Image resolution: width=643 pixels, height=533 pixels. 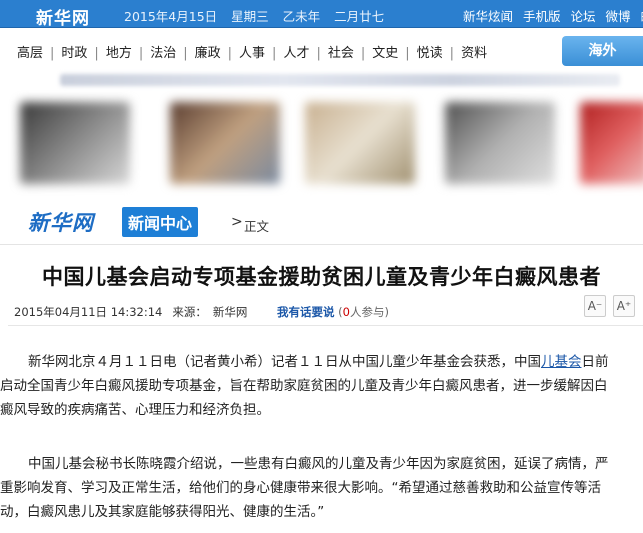 I want to click on weekday-text: 星期三, so click(x=250, y=16).